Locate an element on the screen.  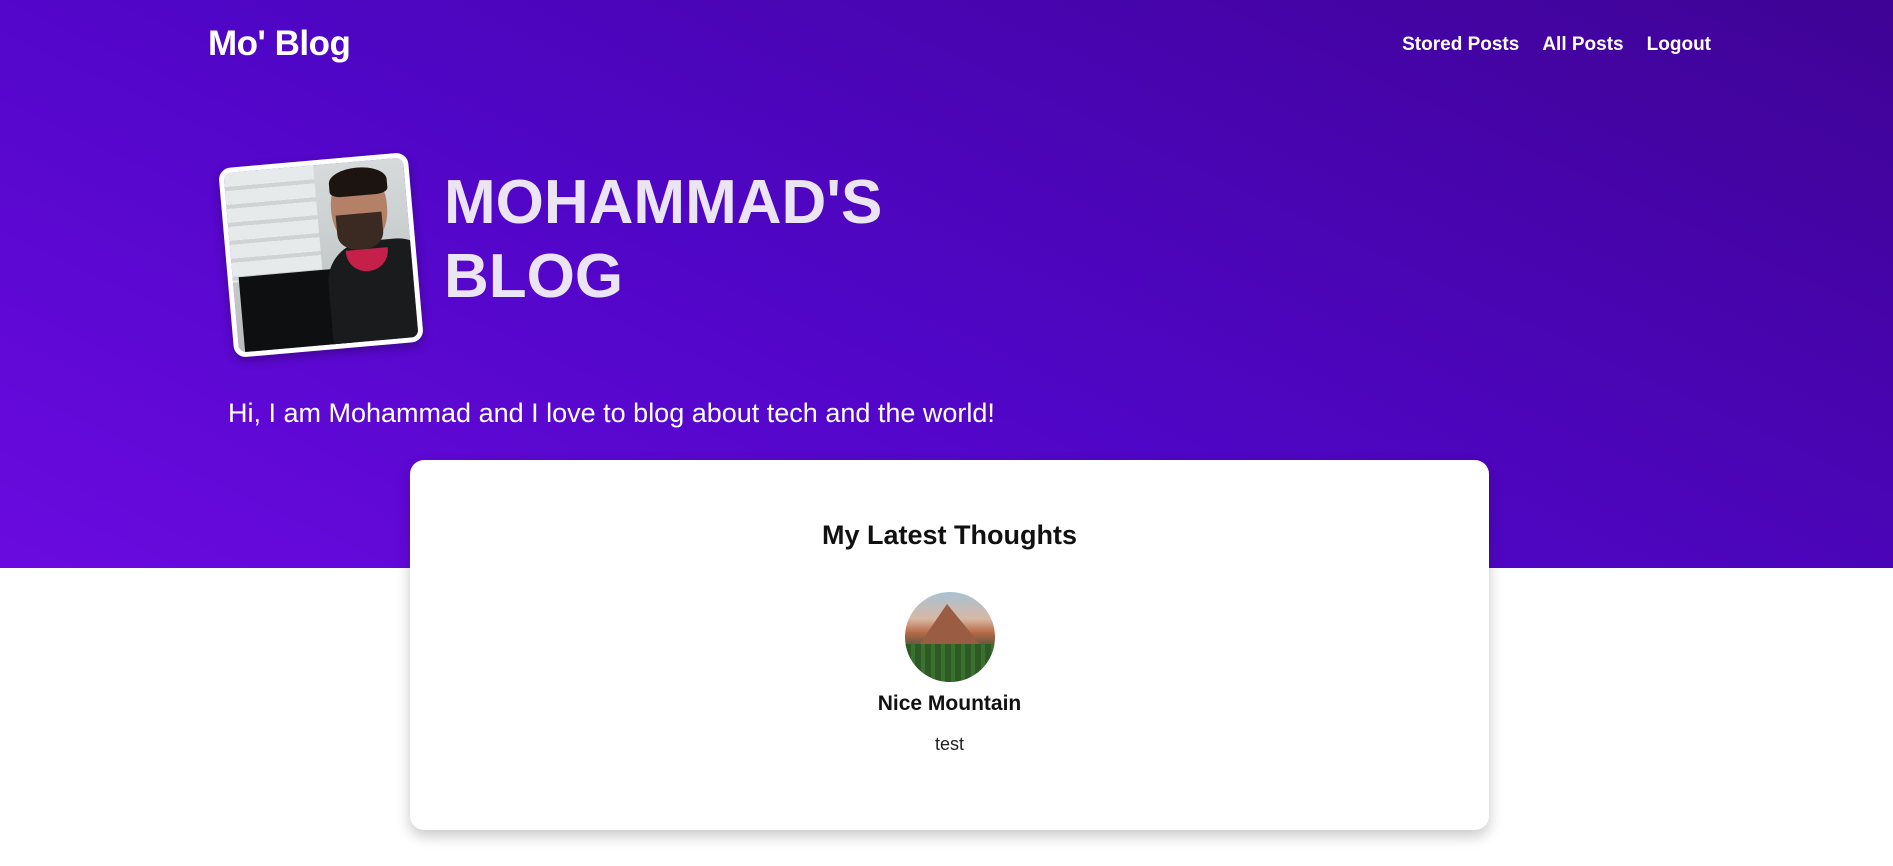
main-nav: Stored Posts All Posts Logout is located at coordinates (1556, 45).